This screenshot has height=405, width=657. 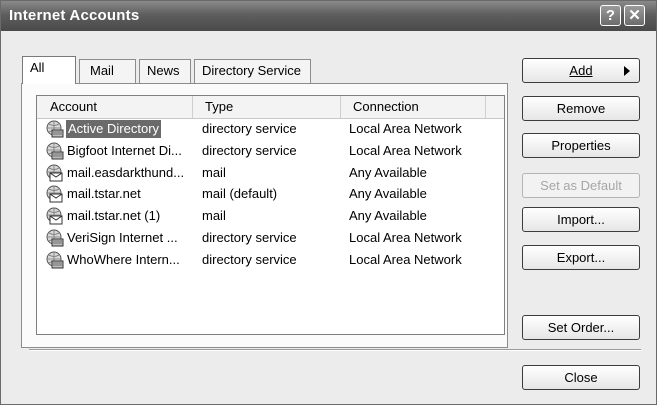 I want to click on tab-news: News, so click(x=165, y=71).